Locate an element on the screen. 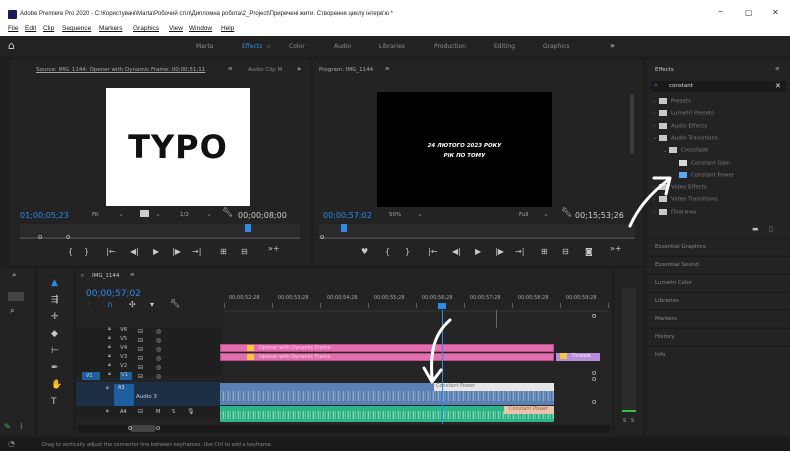 The width and height of the screenshot is (790, 451). effects-item-presets: › Presets is located at coordinates (672, 101).